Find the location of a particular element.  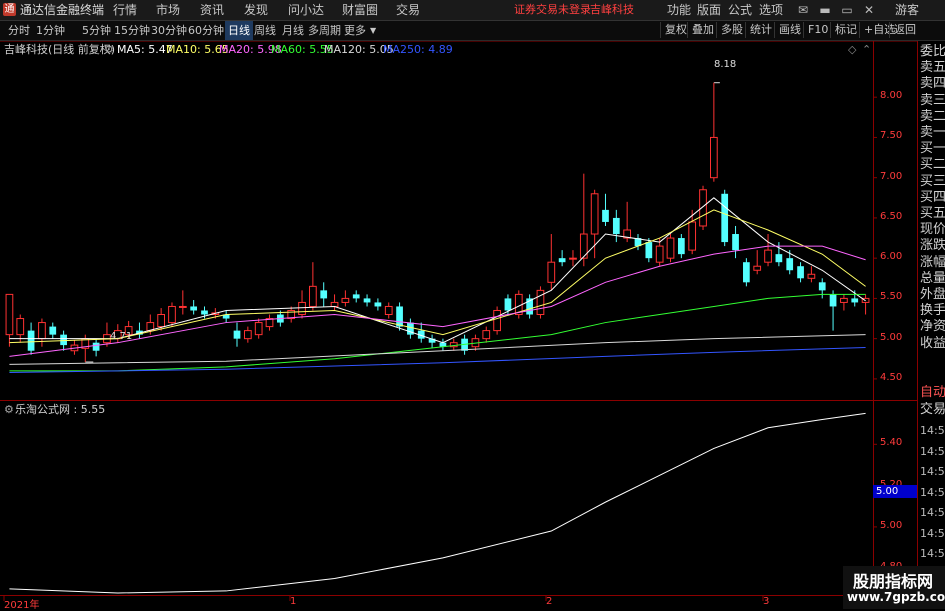

sub-y-tick-label: 5.40 is located at coordinates (891, 443).